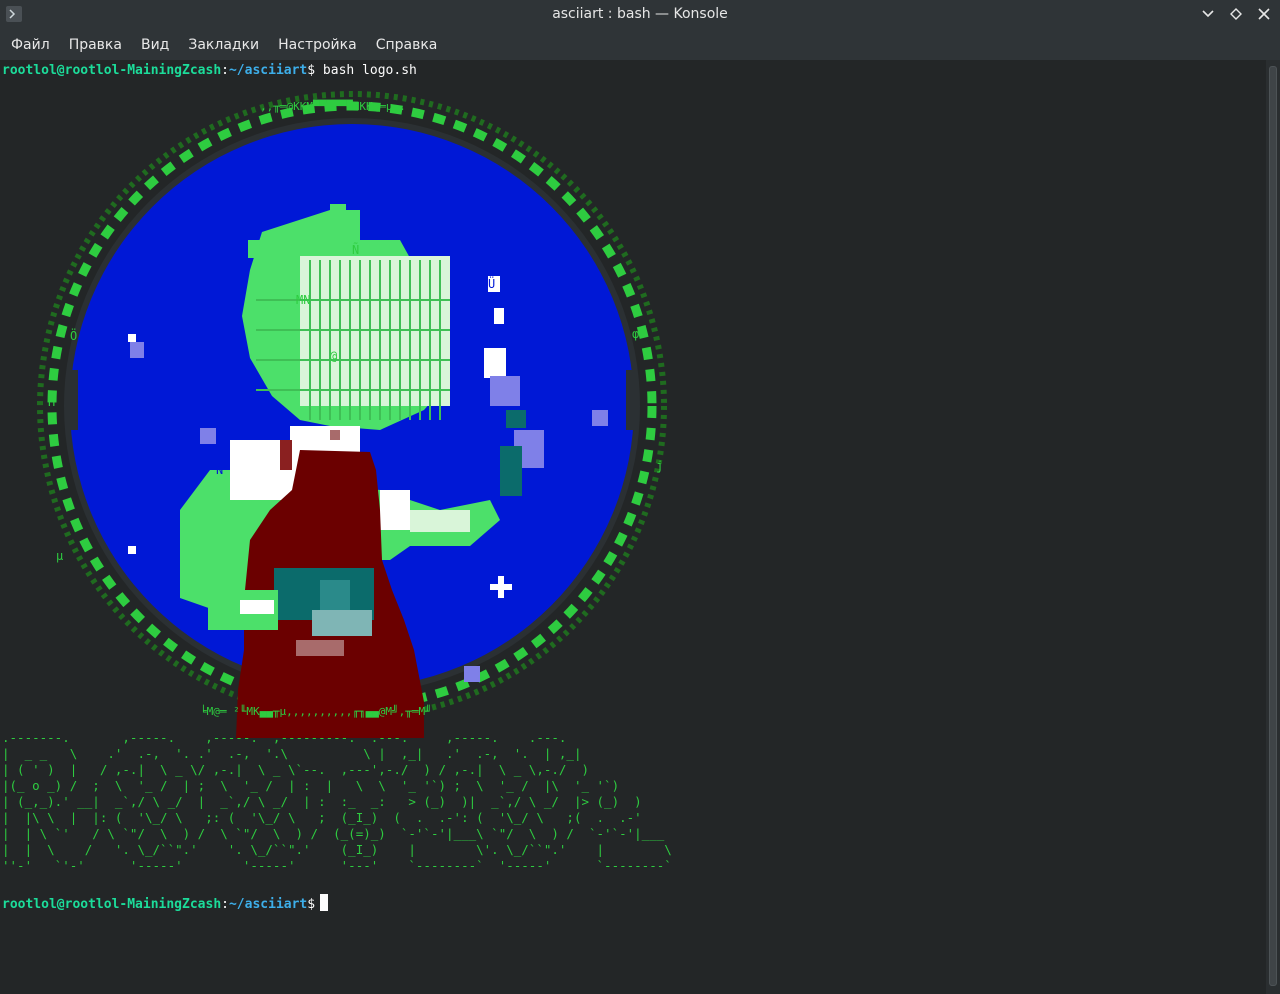 The image size is (1280, 994). I want to click on minimize-button, so click(1208, 14).